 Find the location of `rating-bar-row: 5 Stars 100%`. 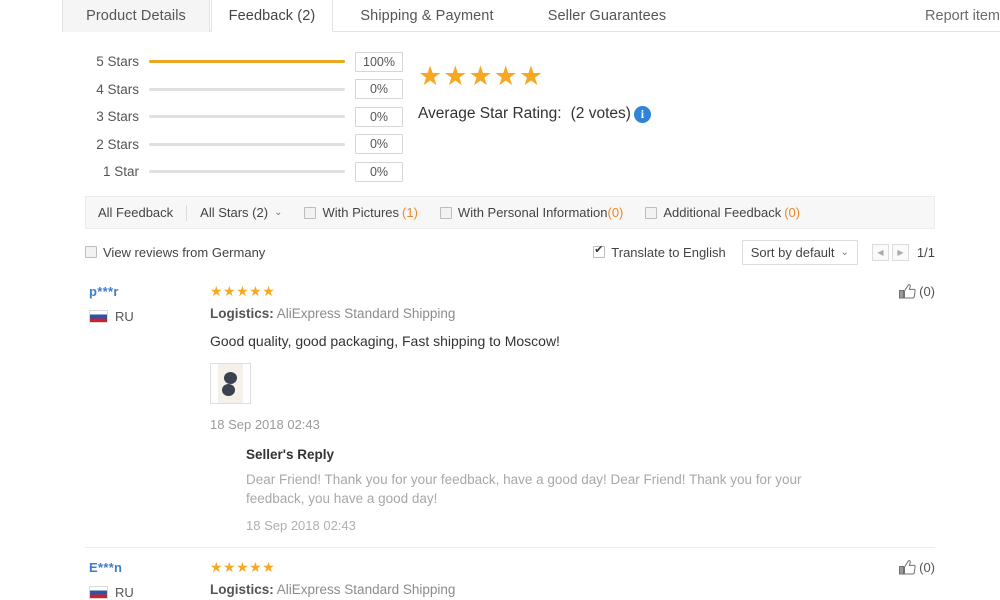

rating-bar-row: 5 Stars 100% is located at coordinates (248, 62).